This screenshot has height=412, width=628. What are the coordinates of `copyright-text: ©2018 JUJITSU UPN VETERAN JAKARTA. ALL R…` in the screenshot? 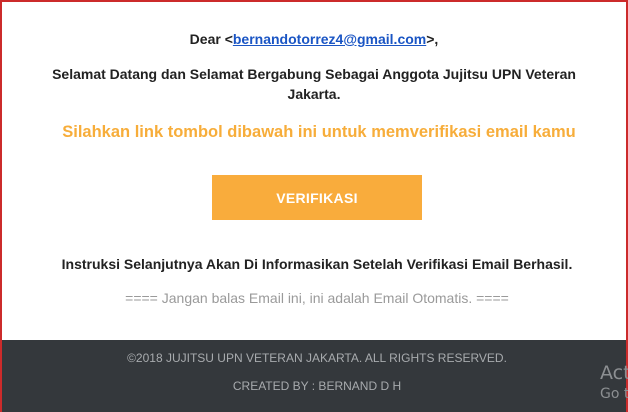 It's located at (317, 358).